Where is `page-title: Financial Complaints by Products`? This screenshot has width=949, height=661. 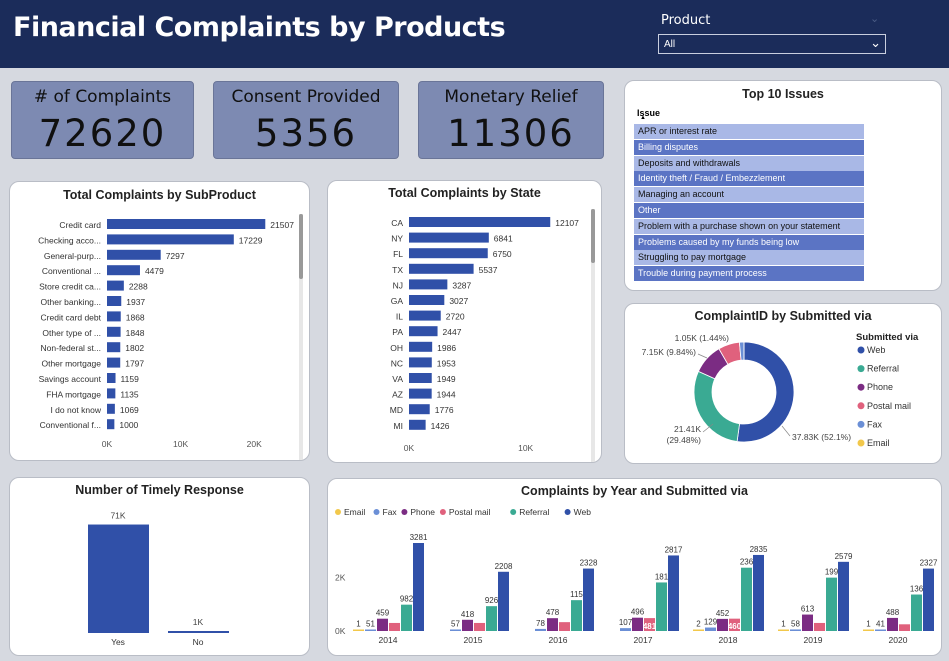
page-title: Financial Complaints by Products is located at coordinates (259, 27).